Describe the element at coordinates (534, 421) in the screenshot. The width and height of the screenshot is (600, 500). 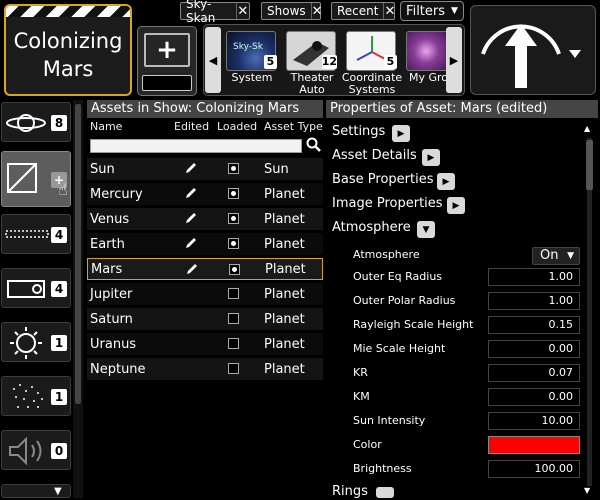
I see `property-value-field: 10.00` at that location.